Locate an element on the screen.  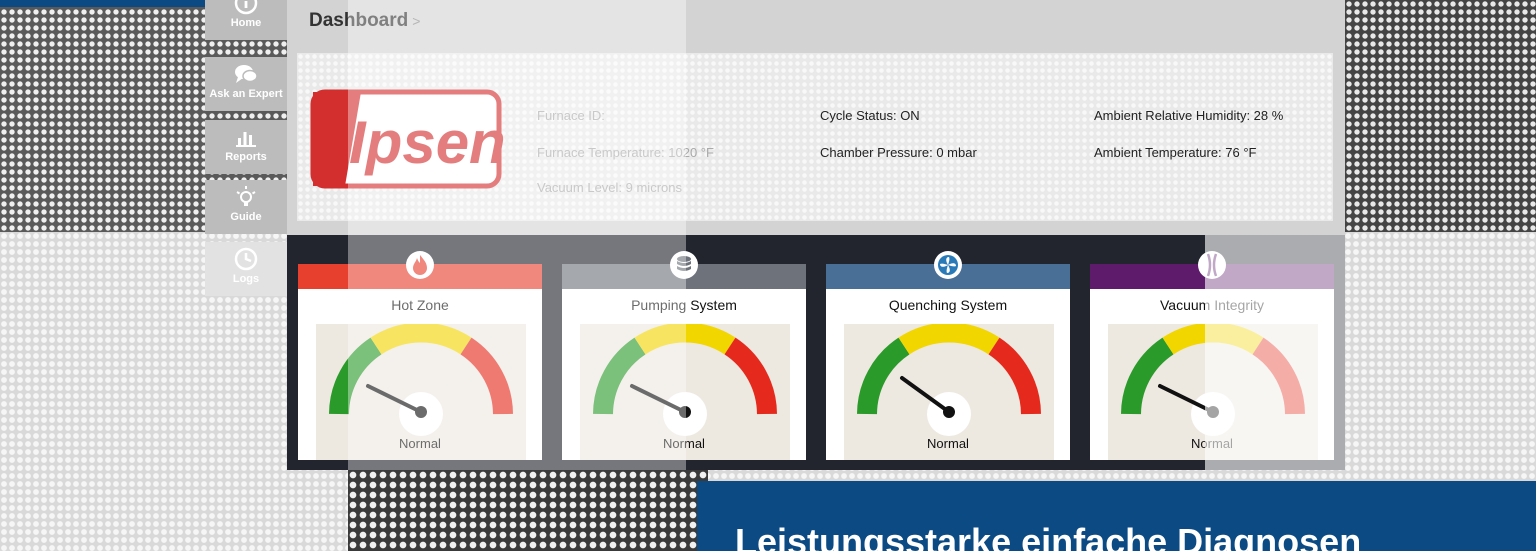
bar-chart-icon is located at coordinates (246, 139).